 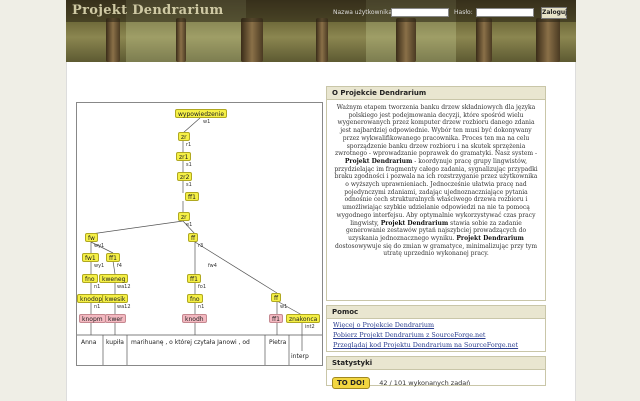 What do you see at coordinates (115, 342) in the screenshot?
I see `sentence-word: kupiła` at bounding box center [115, 342].